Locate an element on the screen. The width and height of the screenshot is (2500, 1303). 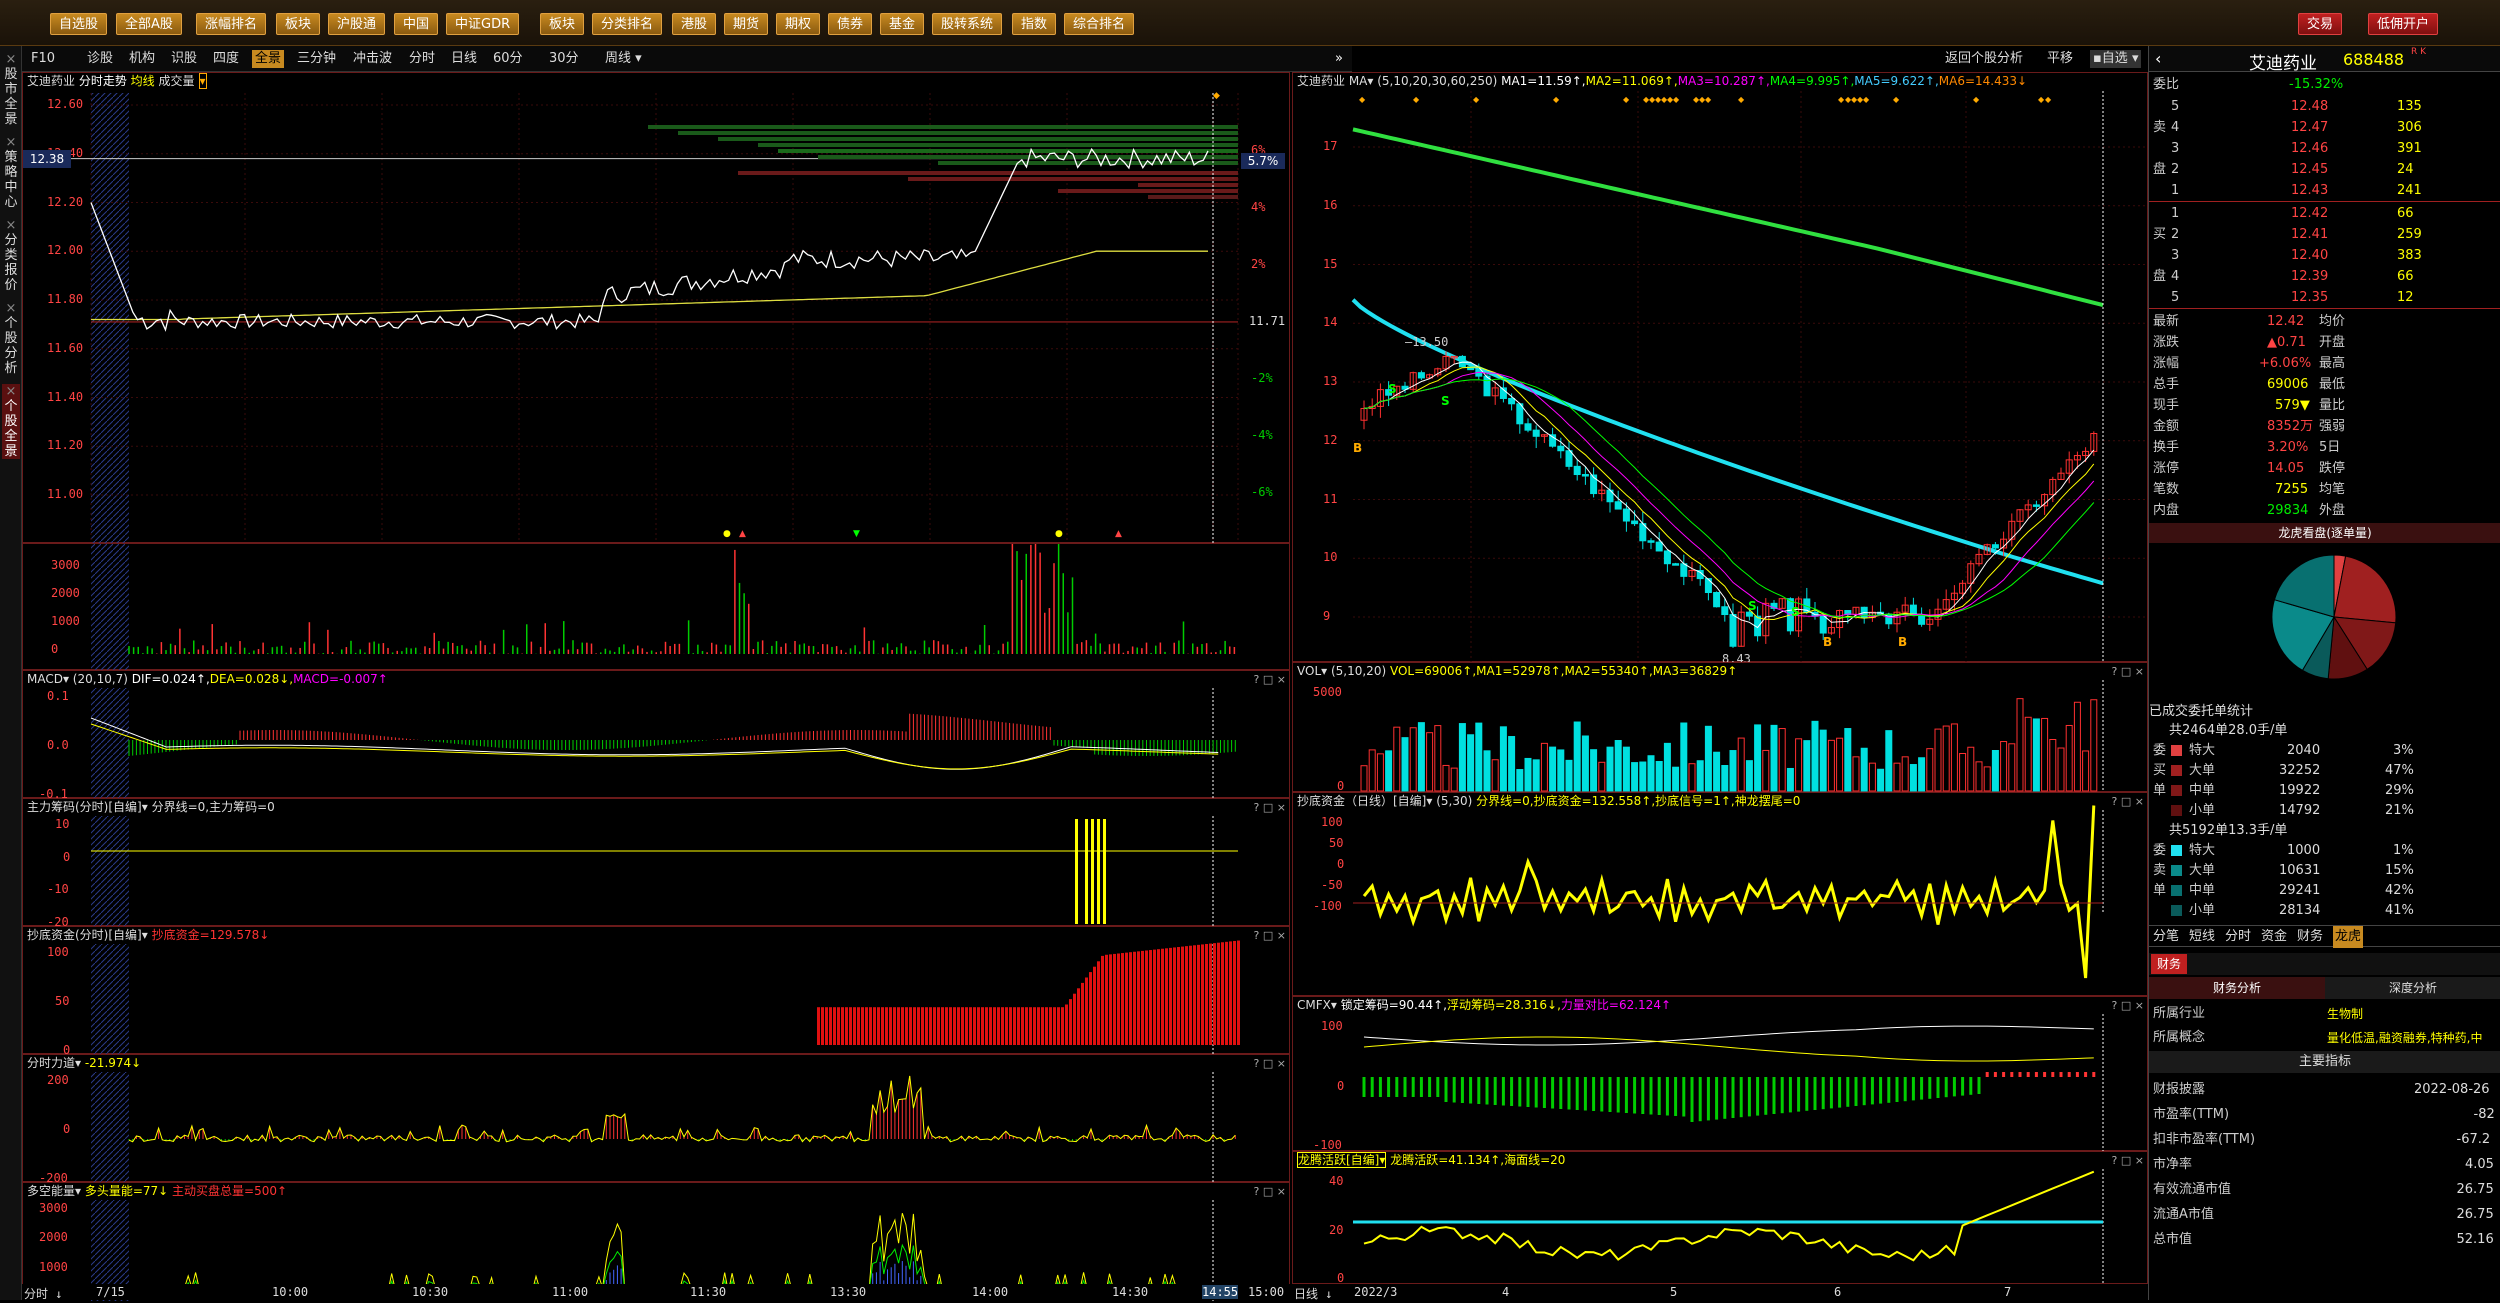
toolbar-right-2: ▪自选 ▾ is located at coordinates (2116, 59).